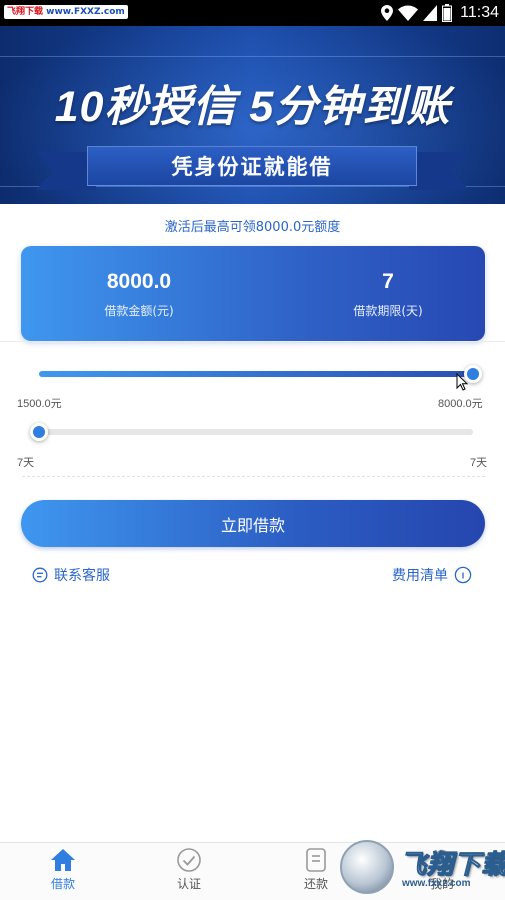  I want to click on amount-slider-fill, so click(256, 374).